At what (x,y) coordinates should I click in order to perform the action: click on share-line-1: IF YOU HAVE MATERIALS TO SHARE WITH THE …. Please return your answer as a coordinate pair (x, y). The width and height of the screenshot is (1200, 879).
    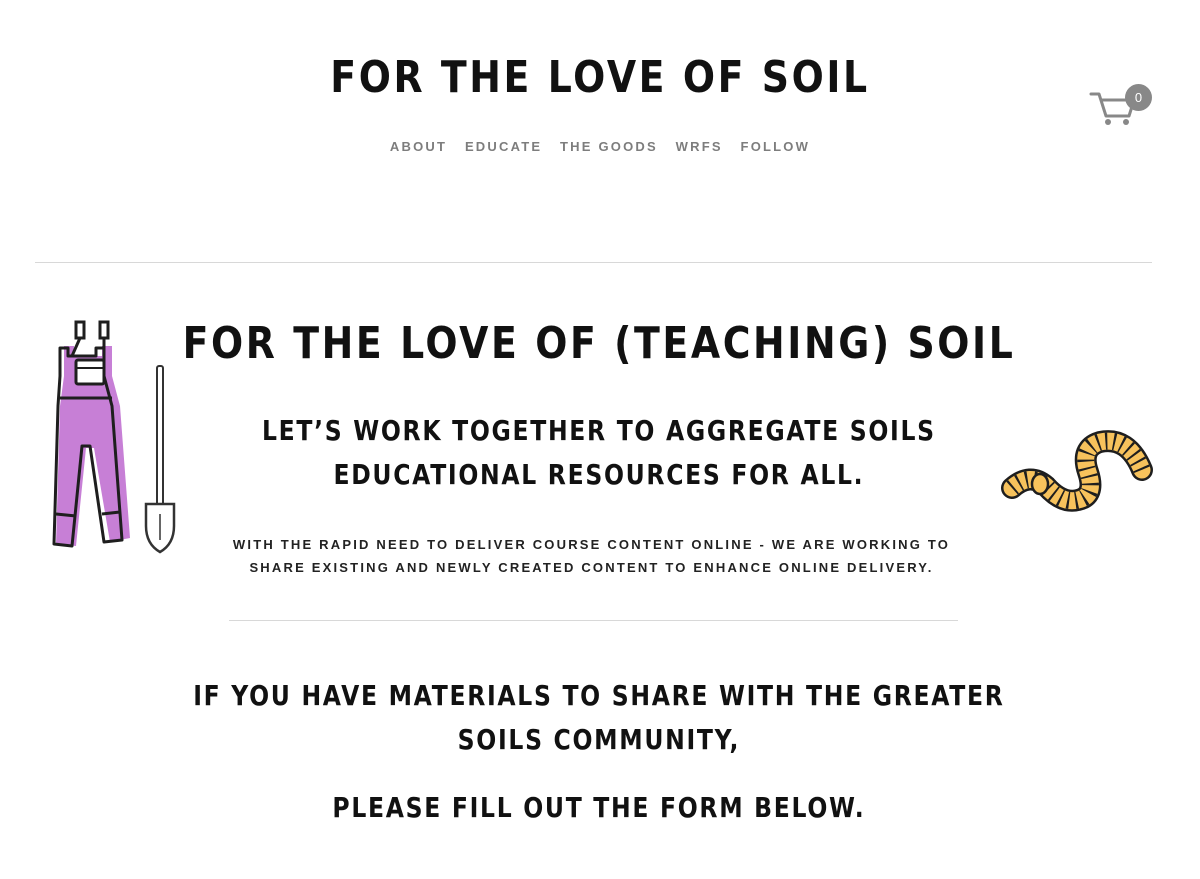
    Looking at the image, I should click on (599, 695).